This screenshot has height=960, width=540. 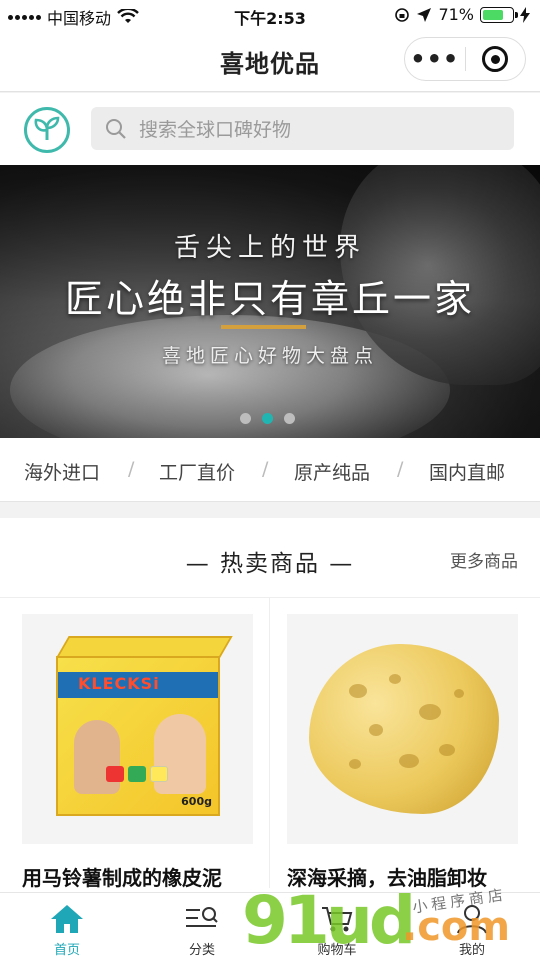 I want to click on banner-caption: 喜地匠心好物大盘点, so click(x=269, y=356).